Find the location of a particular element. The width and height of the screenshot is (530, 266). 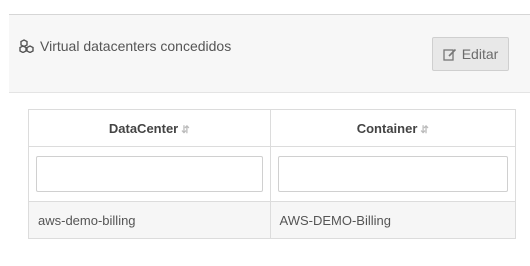

table-header-row: DataCenter ⇵ Container ⇵ is located at coordinates (272, 128).